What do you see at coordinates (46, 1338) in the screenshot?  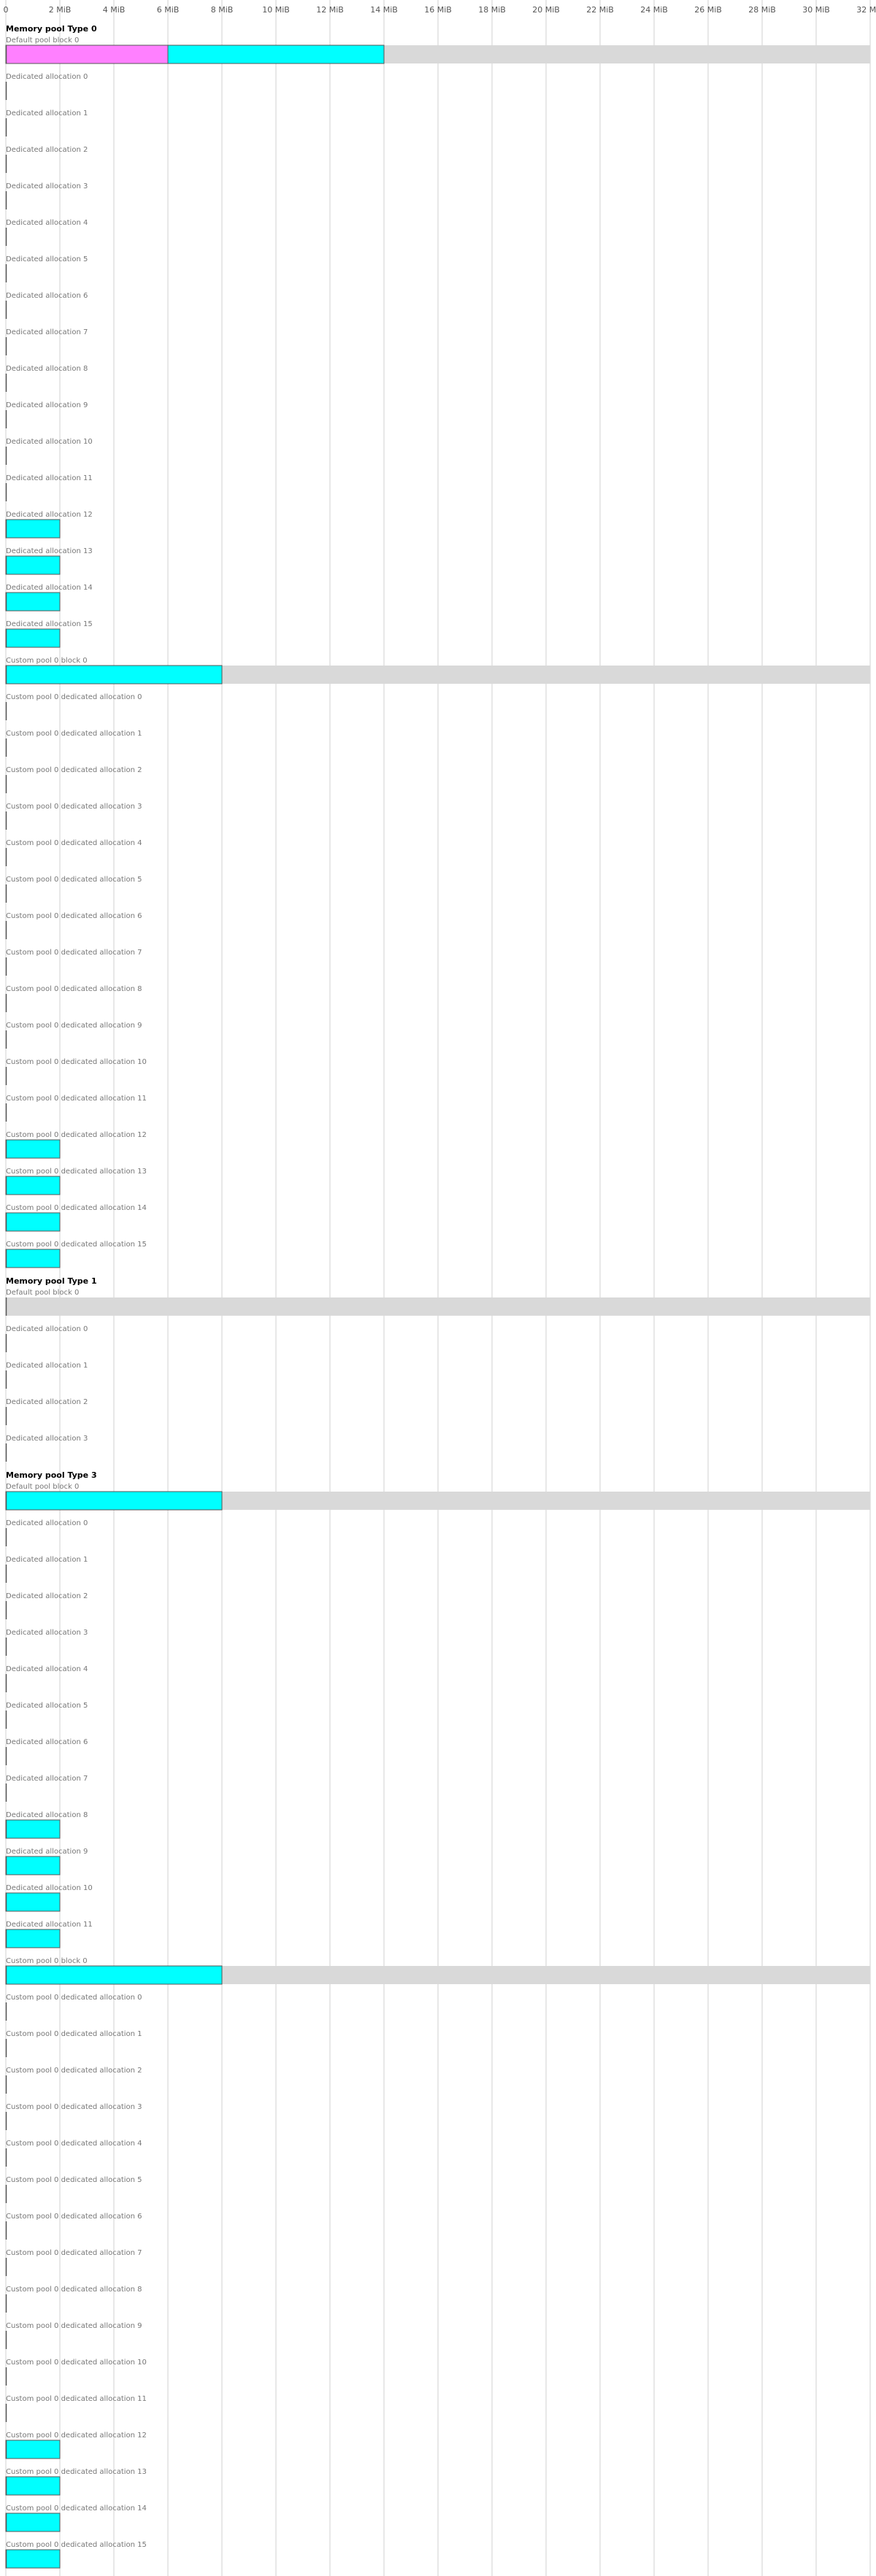 I see `allocation-row: Dedicated allocation 0` at bounding box center [46, 1338].